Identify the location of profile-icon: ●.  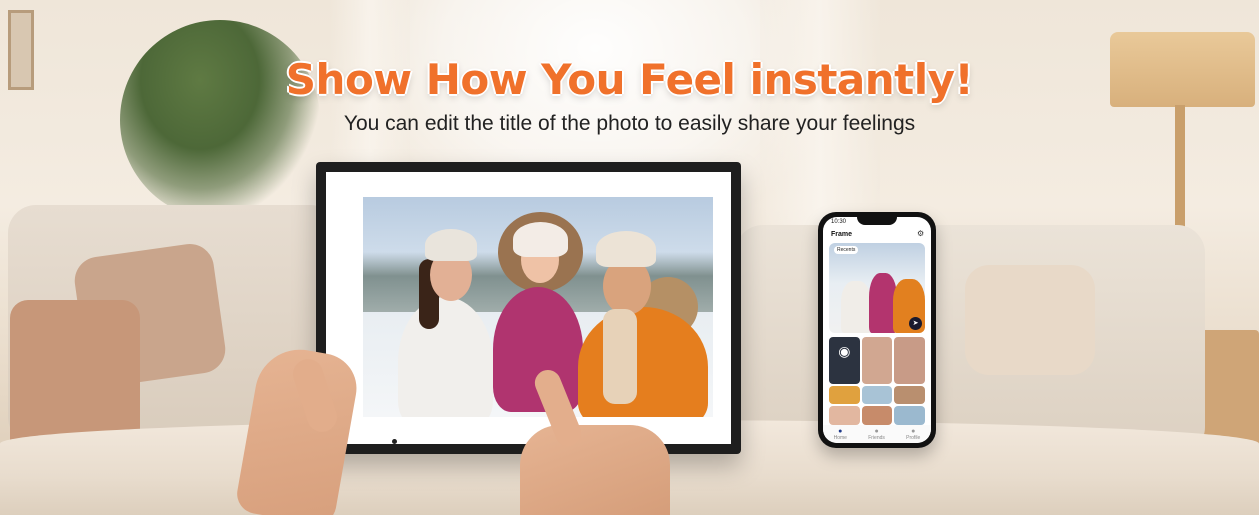
(913, 431).